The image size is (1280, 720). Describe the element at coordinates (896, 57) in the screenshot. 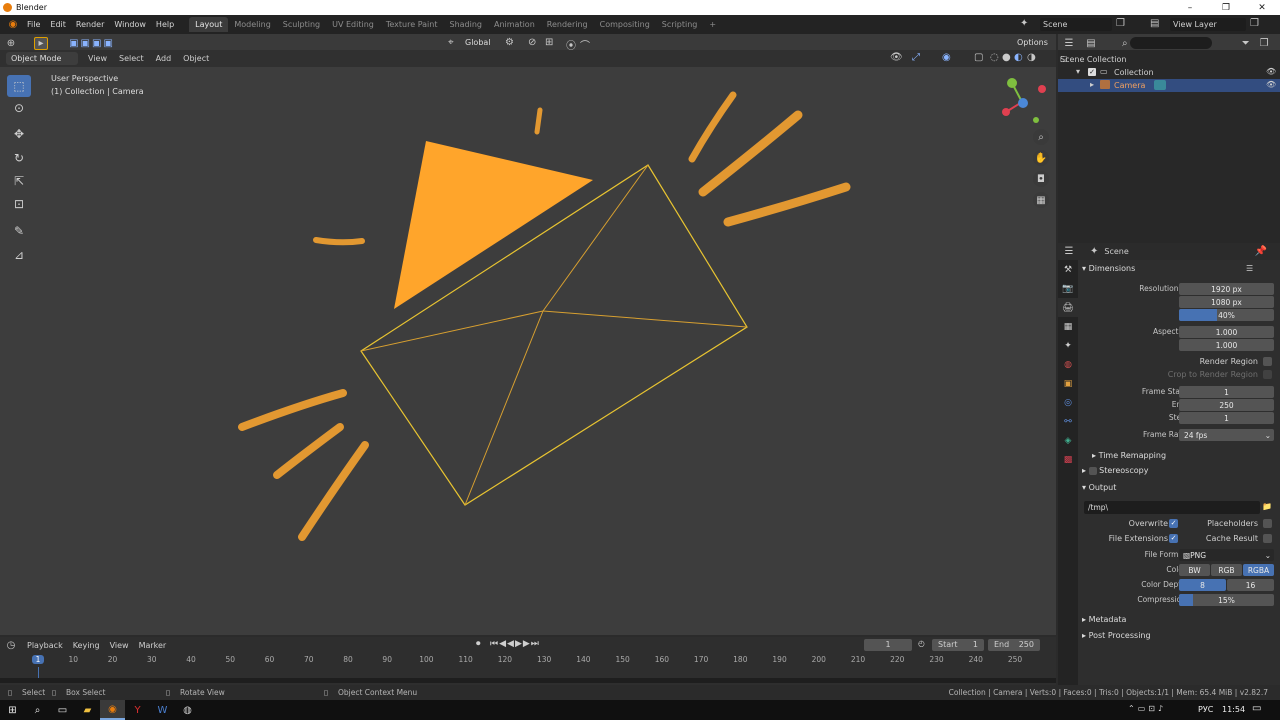

I see `visibility-icon: 👁` at that location.